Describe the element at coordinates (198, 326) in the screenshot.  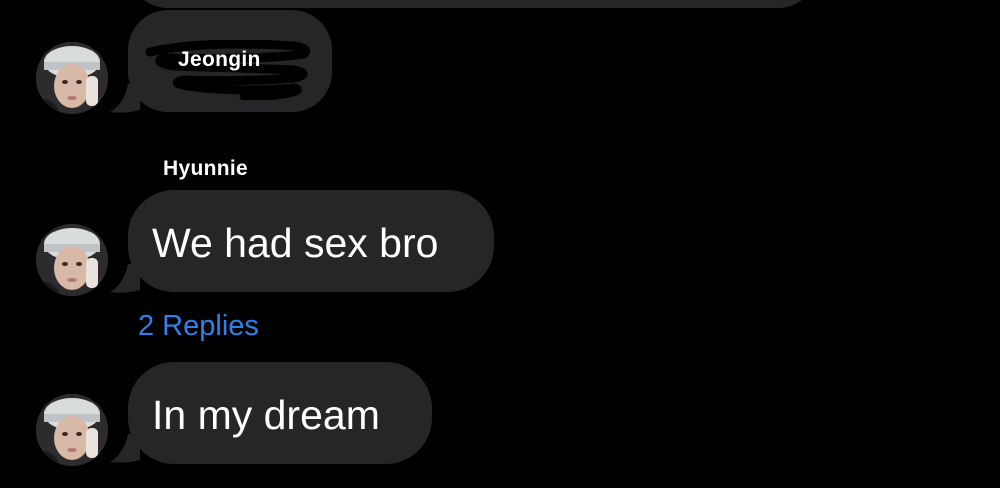
I see `view-replies-link: 2 Replies` at that location.